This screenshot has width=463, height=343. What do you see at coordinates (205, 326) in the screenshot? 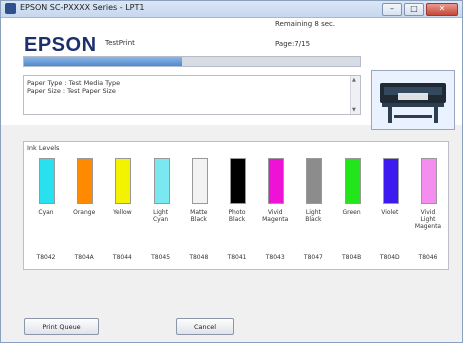
I see `cancel-button: Cancel` at bounding box center [205, 326].